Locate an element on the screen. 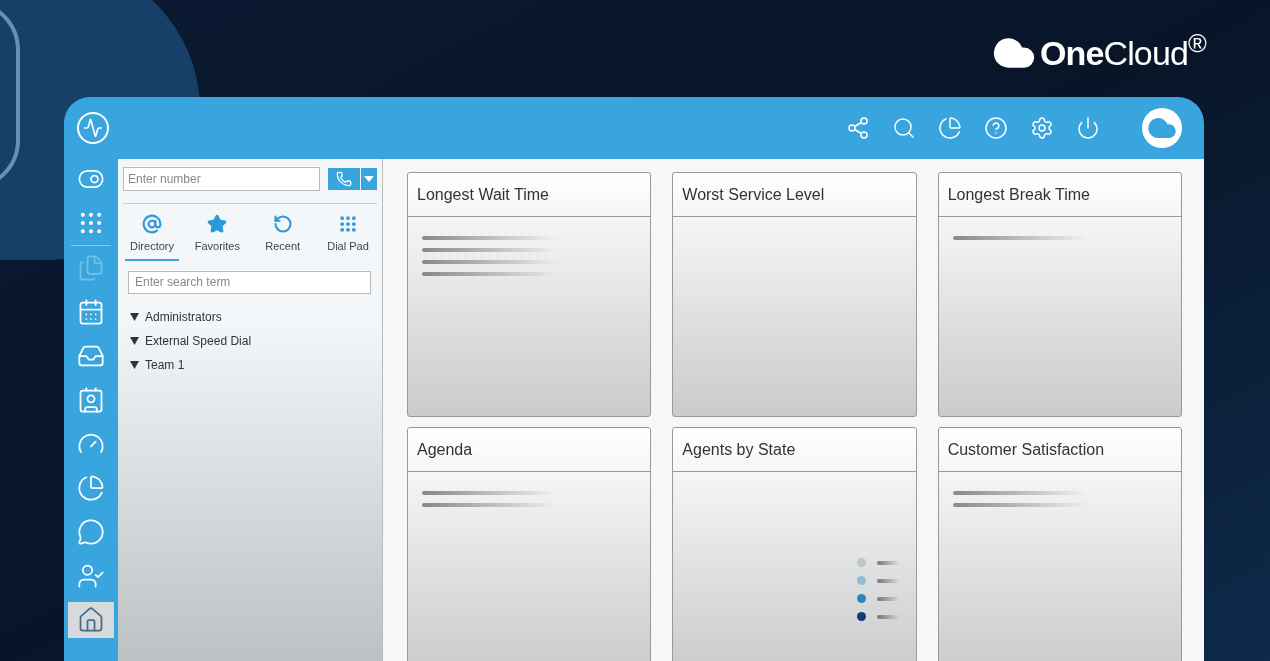 The height and width of the screenshot is (661, 1270). card-title: Customer Satisfaction is located at coordinates (1026, 449).